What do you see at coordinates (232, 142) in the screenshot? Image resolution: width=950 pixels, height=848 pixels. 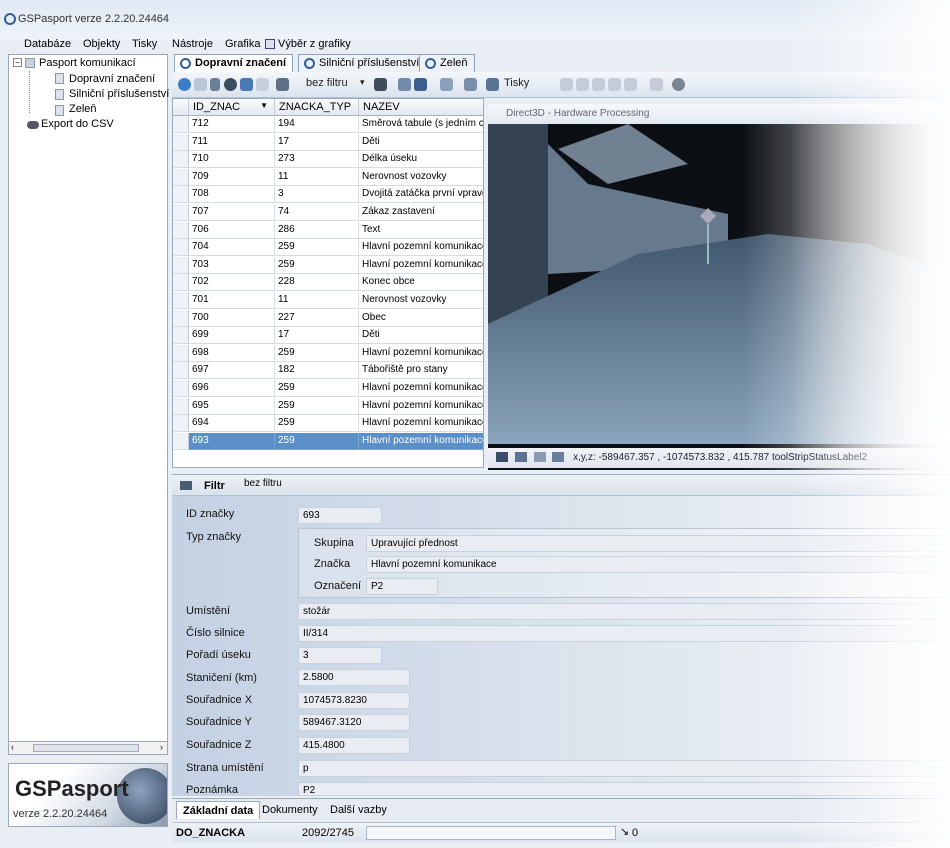 I see `cell-id: 711` at bounding box center [232, 142].